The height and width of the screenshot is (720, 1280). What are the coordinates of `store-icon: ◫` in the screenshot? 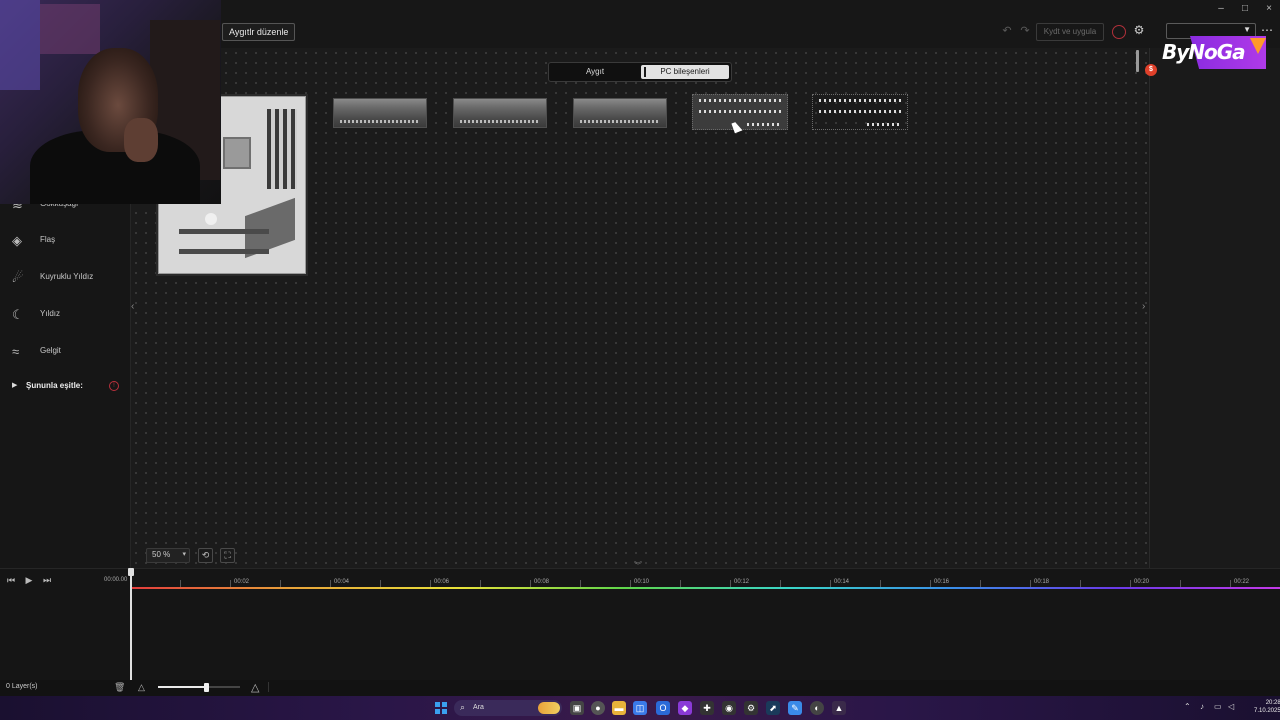 It's located at (640, 708).